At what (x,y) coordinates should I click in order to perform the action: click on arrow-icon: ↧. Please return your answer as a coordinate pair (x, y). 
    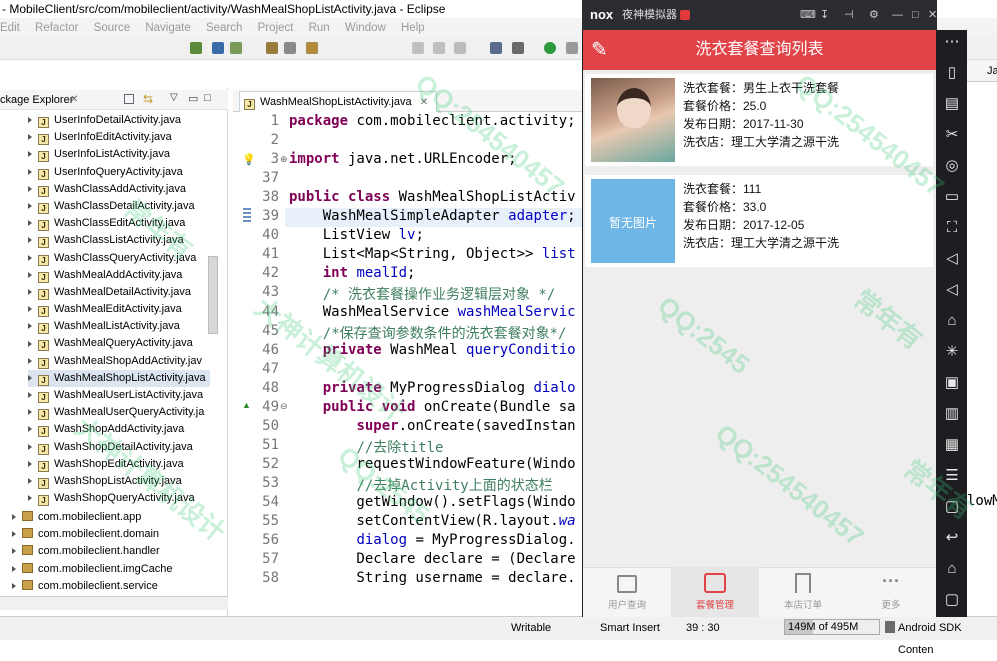
    Looking at the image, I should click on (824, 15).